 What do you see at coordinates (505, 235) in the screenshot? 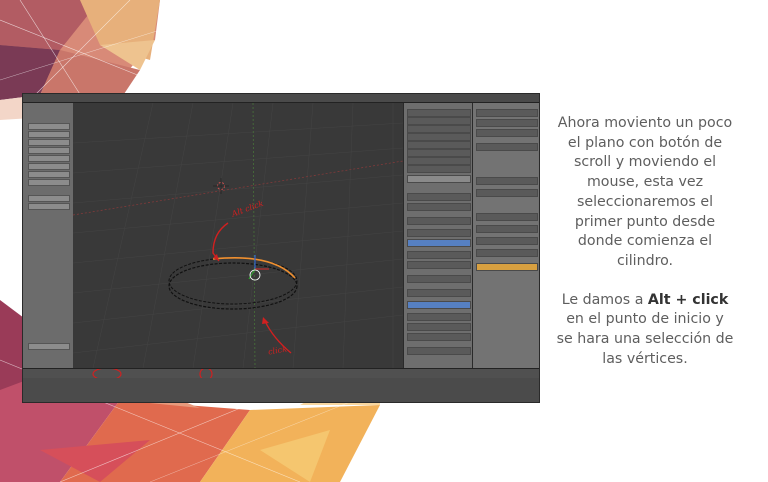
I see `blender-outliner-panel` at bounding box center [505, 235].